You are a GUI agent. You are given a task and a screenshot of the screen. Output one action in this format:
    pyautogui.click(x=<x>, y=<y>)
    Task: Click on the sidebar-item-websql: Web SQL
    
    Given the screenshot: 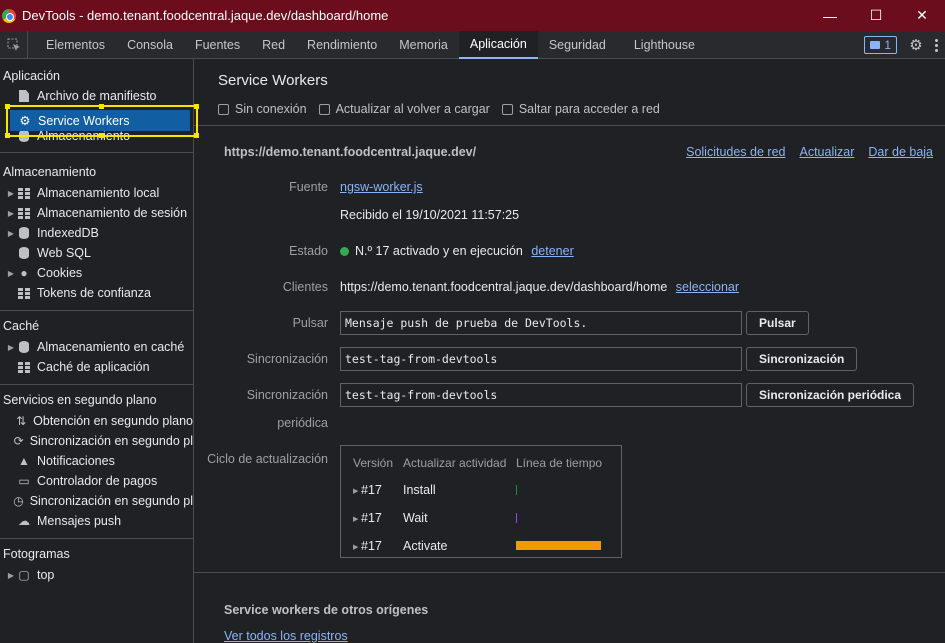 What is the action you would take?
    pyautogui.click(x=96, y=253)
    